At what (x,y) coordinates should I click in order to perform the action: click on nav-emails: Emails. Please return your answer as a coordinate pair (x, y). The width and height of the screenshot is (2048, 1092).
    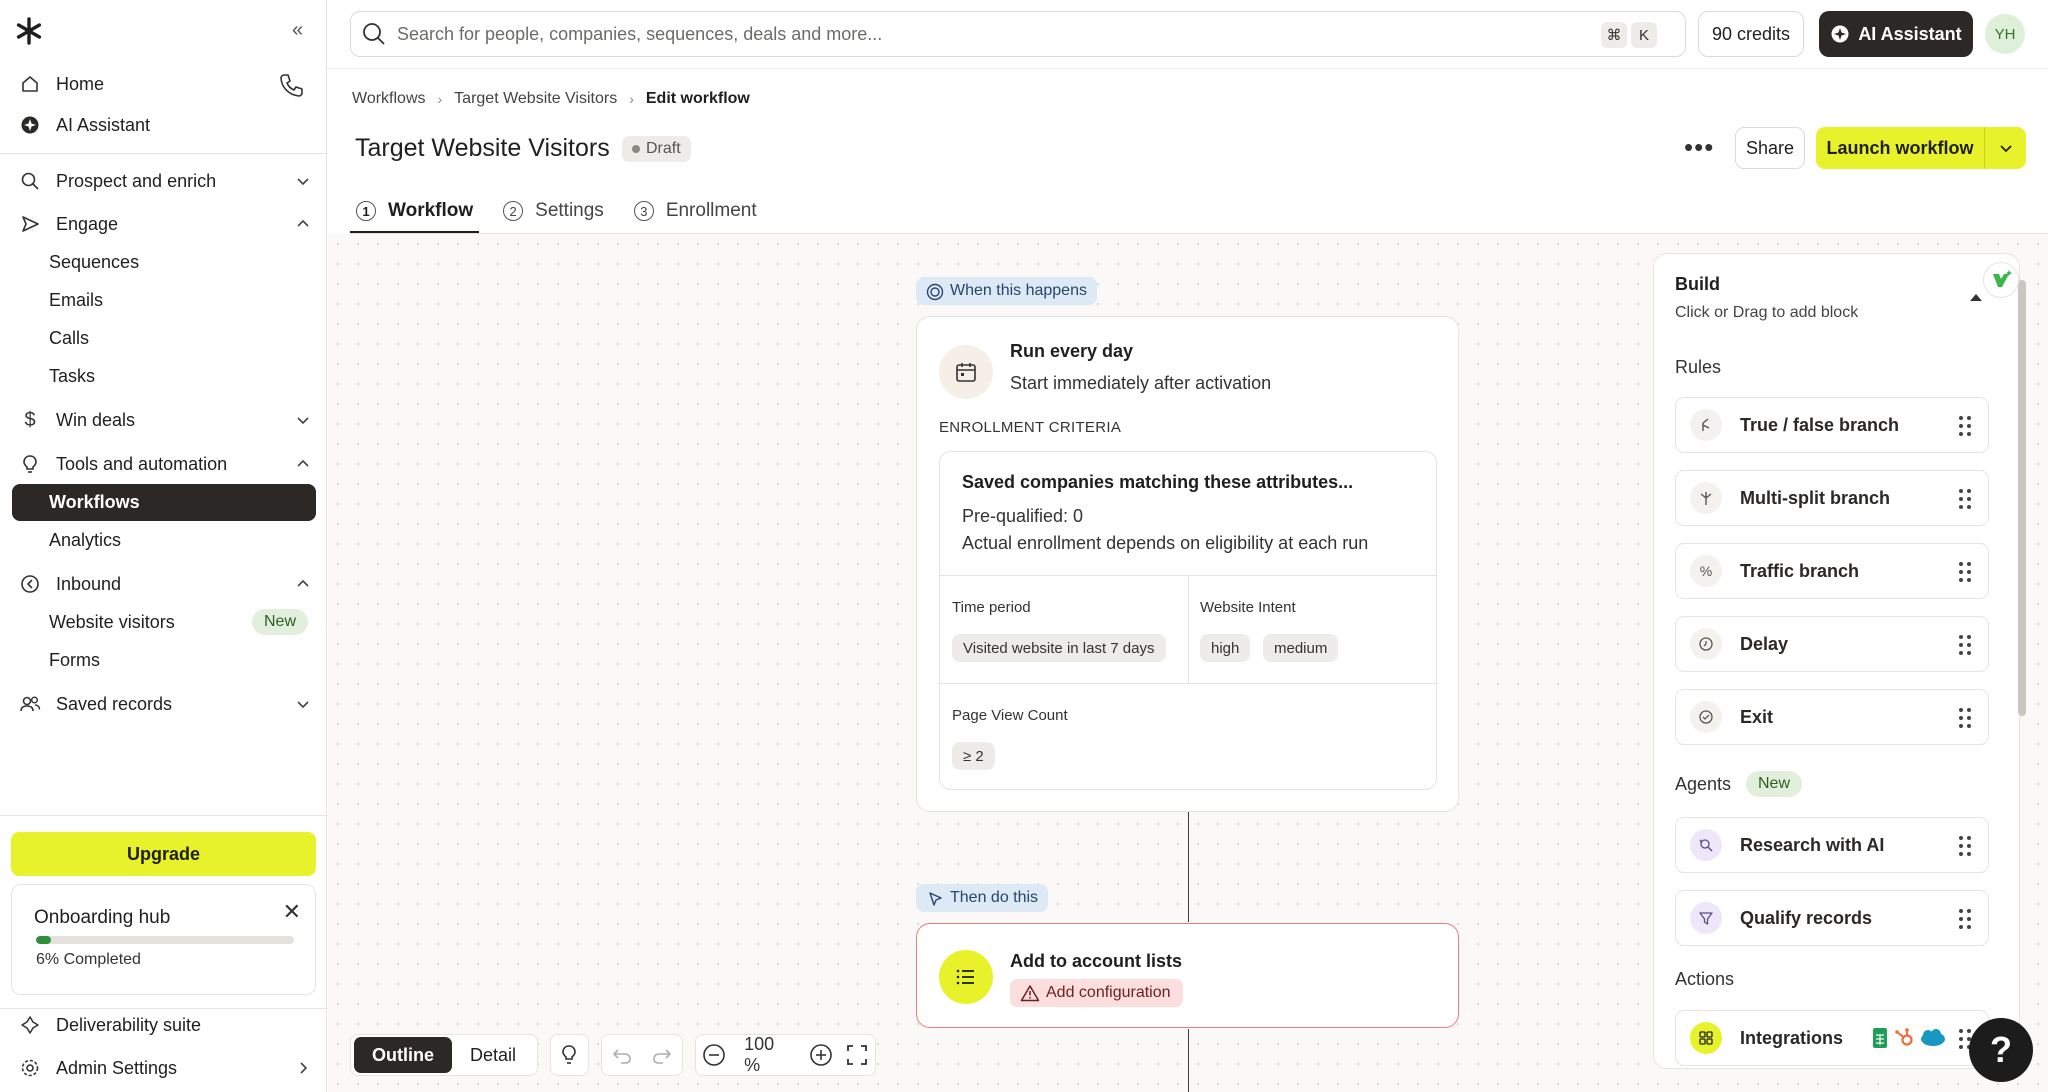
    Looking at the image, I should click on (164, 300).